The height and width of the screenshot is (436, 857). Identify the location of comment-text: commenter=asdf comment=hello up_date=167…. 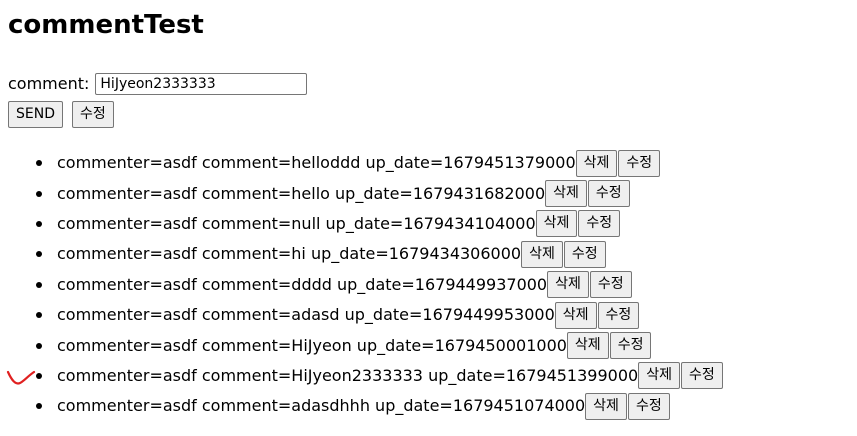
(301, 193).